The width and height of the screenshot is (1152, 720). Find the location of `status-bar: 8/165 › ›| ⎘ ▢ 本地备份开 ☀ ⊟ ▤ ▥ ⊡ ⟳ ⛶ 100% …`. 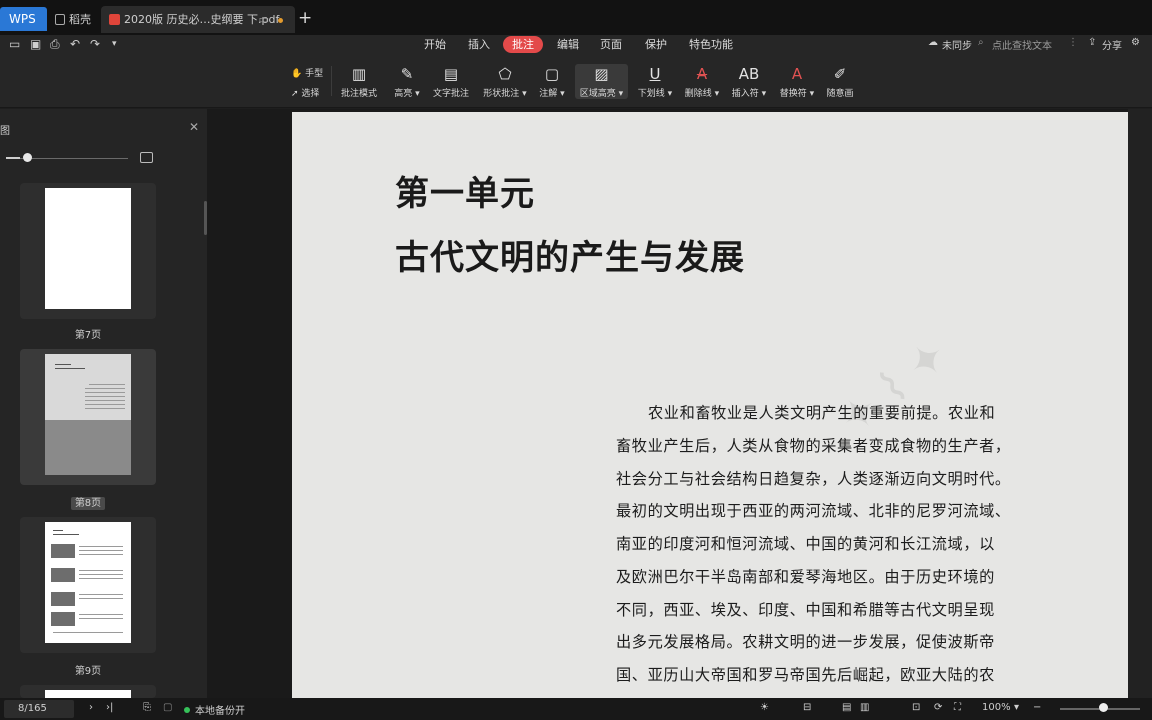

status-bar: 8/165 › ›| ⎘ ▢ 本地备份开 ☀ ⊟ ▤ ▥ ⊡ ⟳ ⛶ 100% … is located at coordinates (576, 709).